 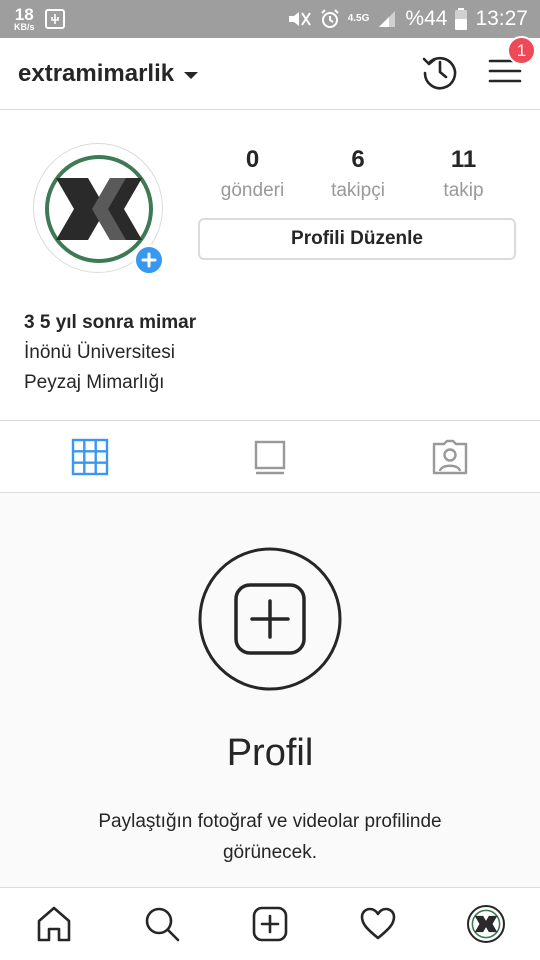 I want to click on nav-add-post, so click(x=270, y=924).